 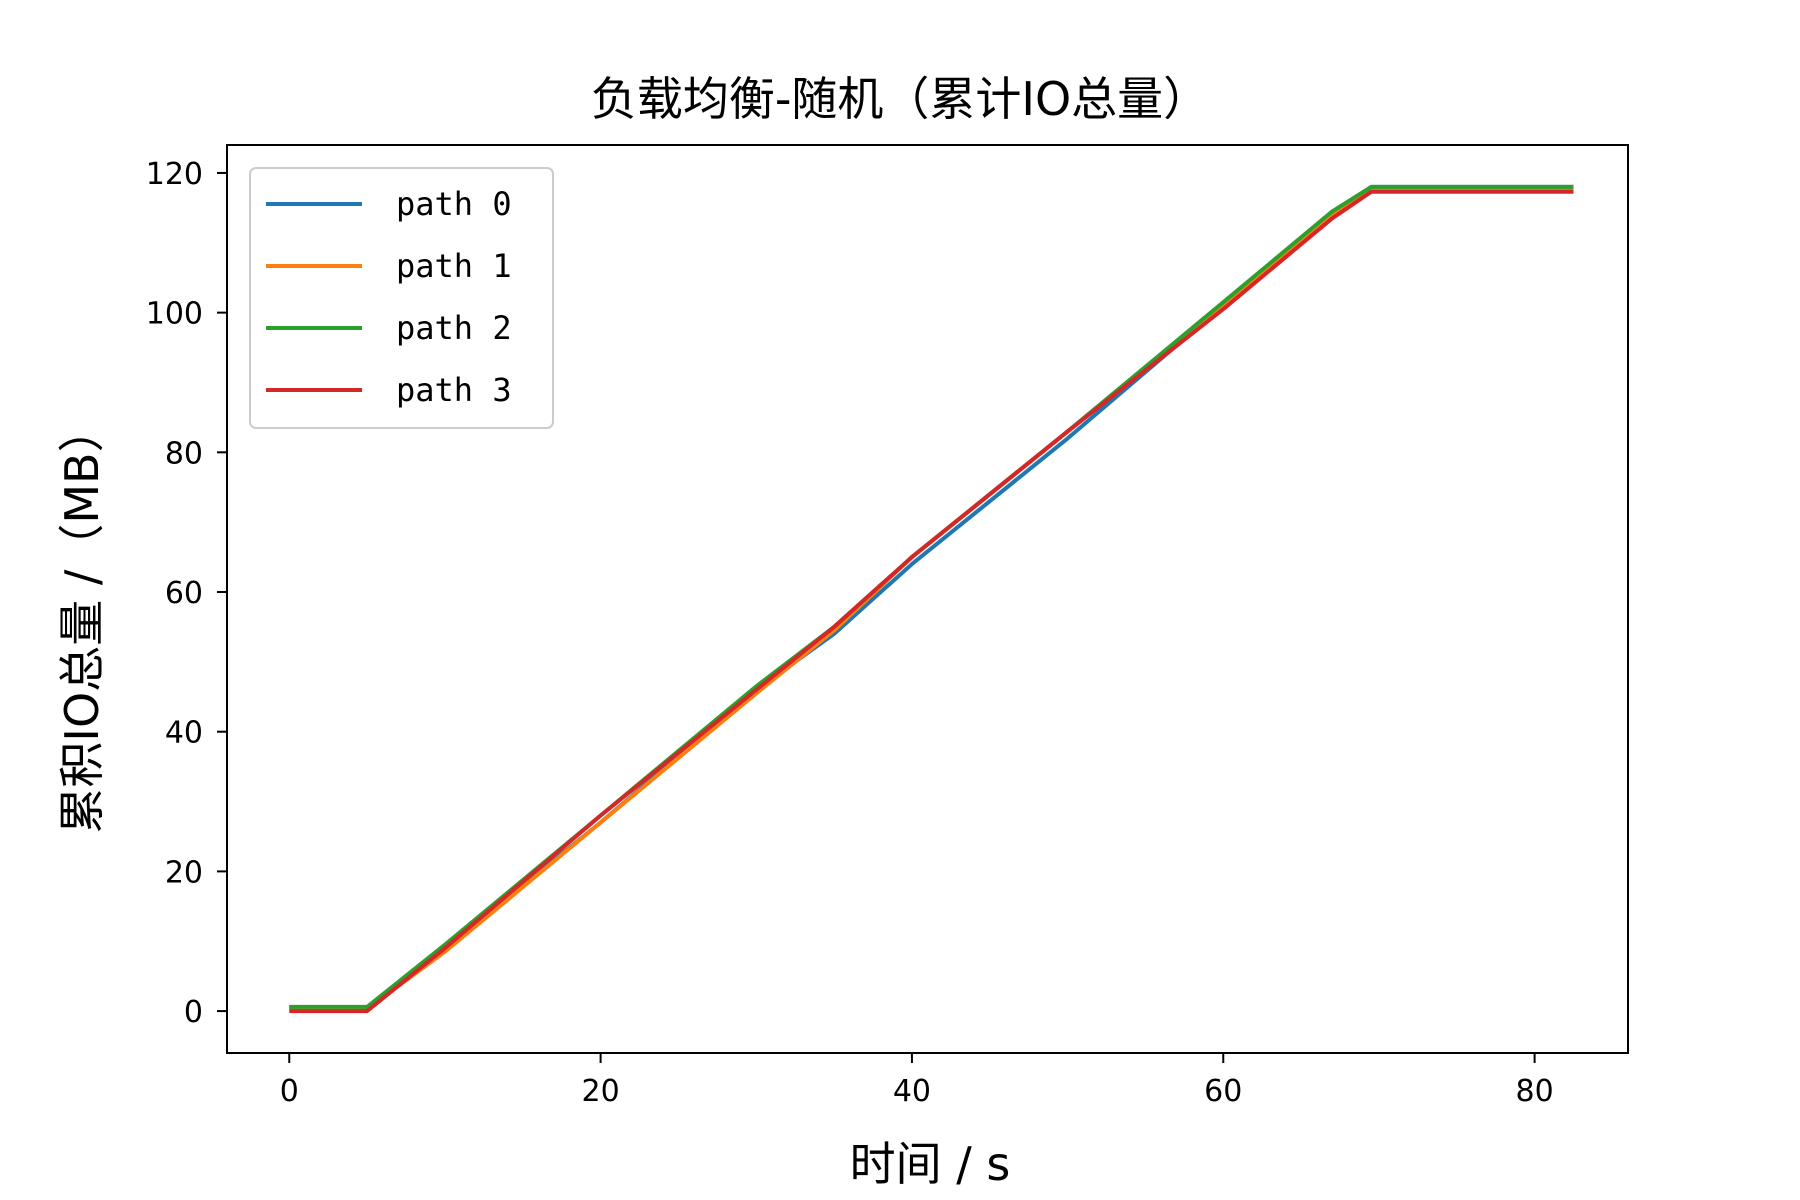 I want to click on y-tick-label: 40, so click(x=184, y=733).